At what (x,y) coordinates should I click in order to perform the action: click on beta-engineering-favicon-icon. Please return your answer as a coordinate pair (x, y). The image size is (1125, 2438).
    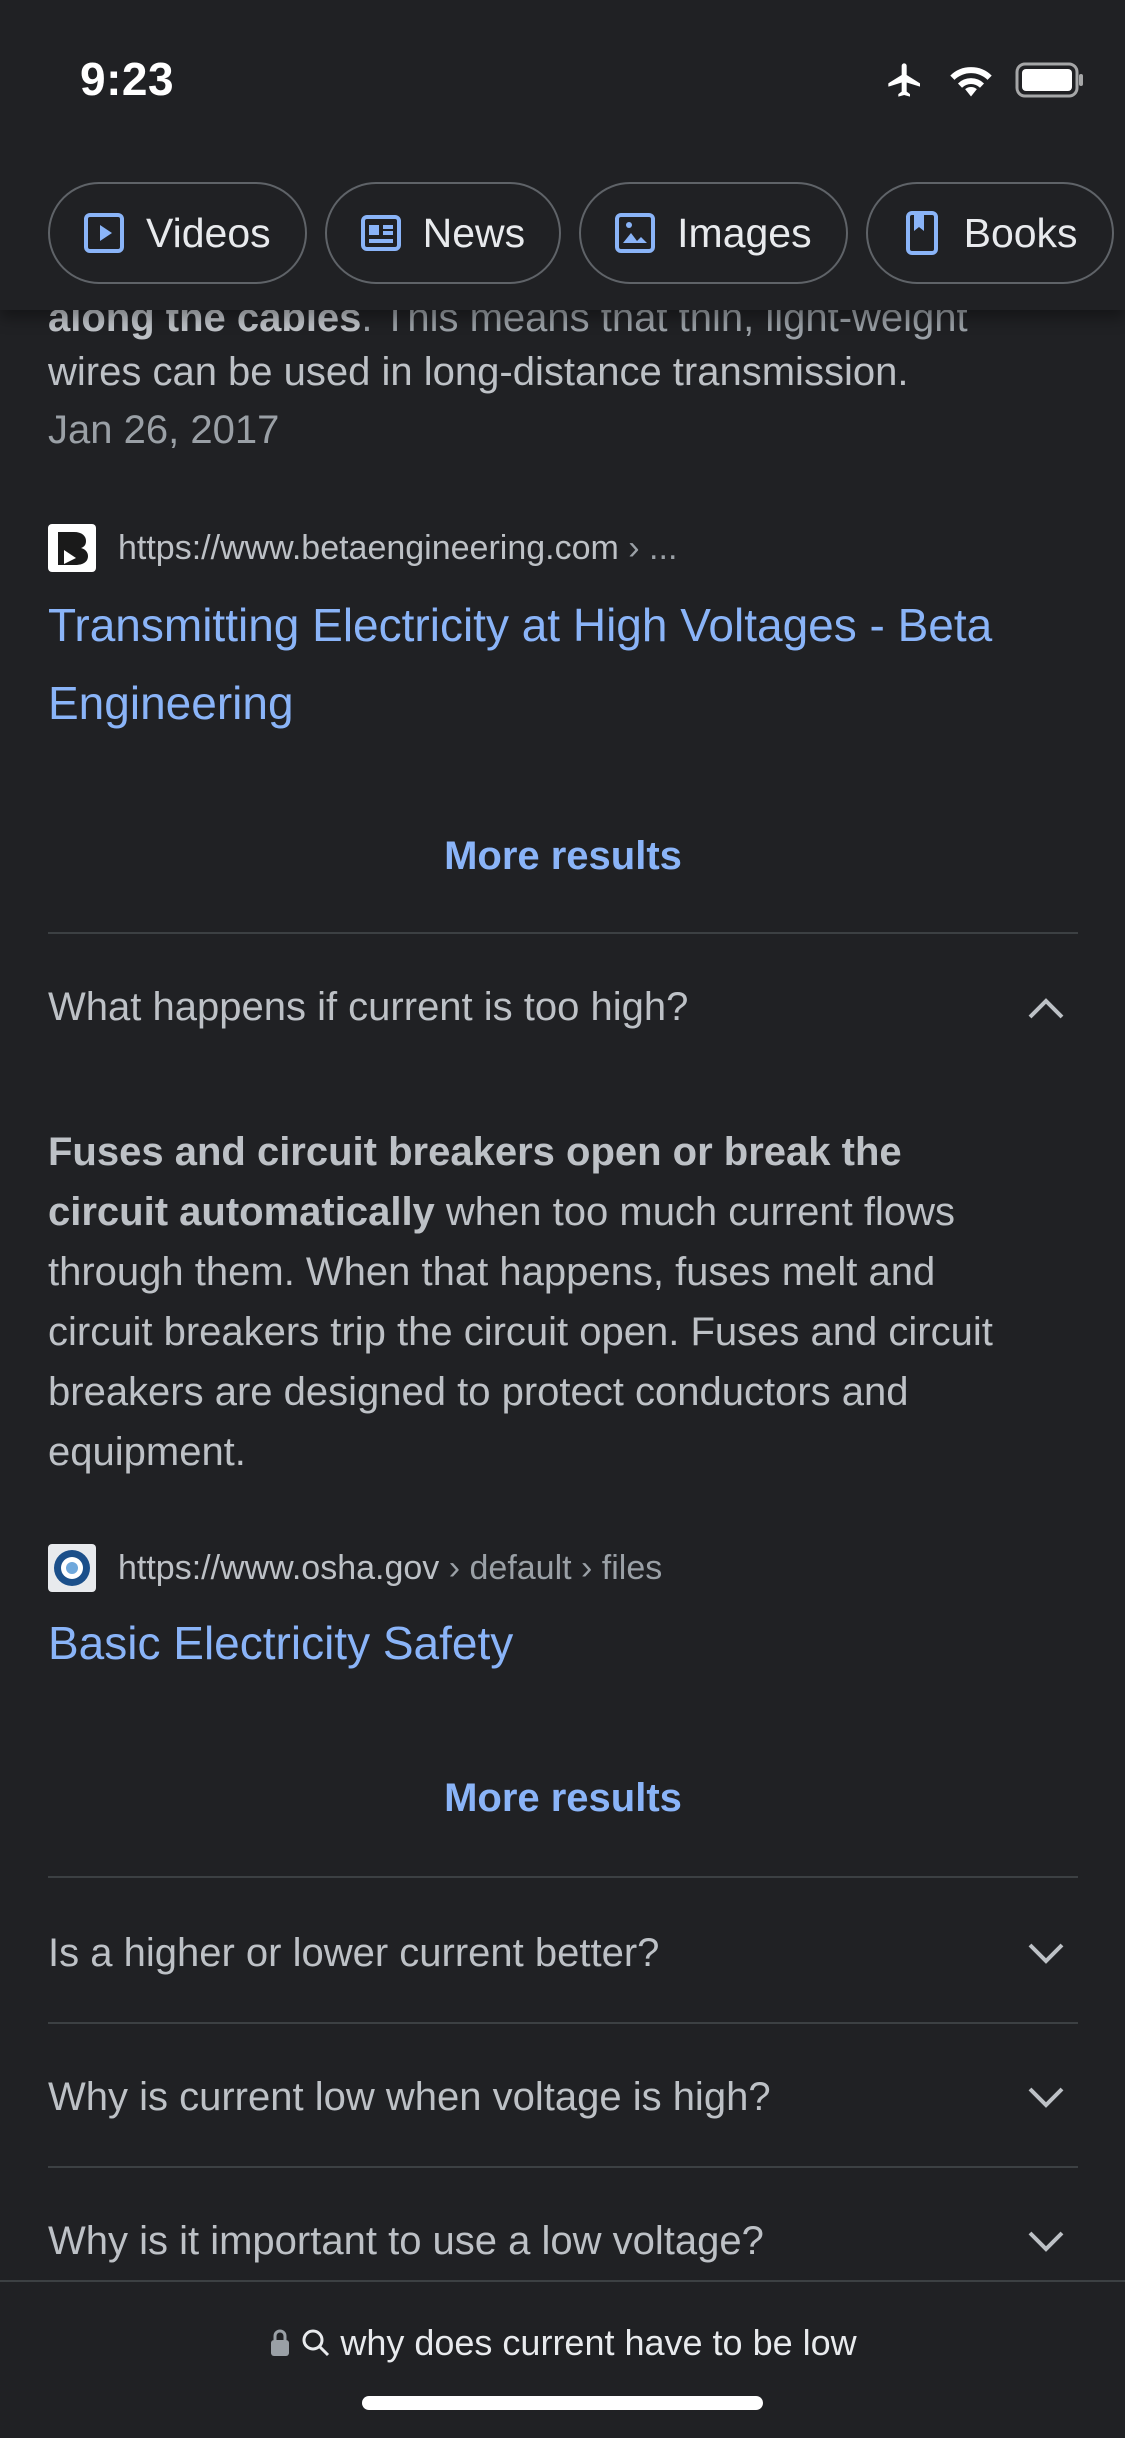
    Looking at the image, I should click on (72, 548).